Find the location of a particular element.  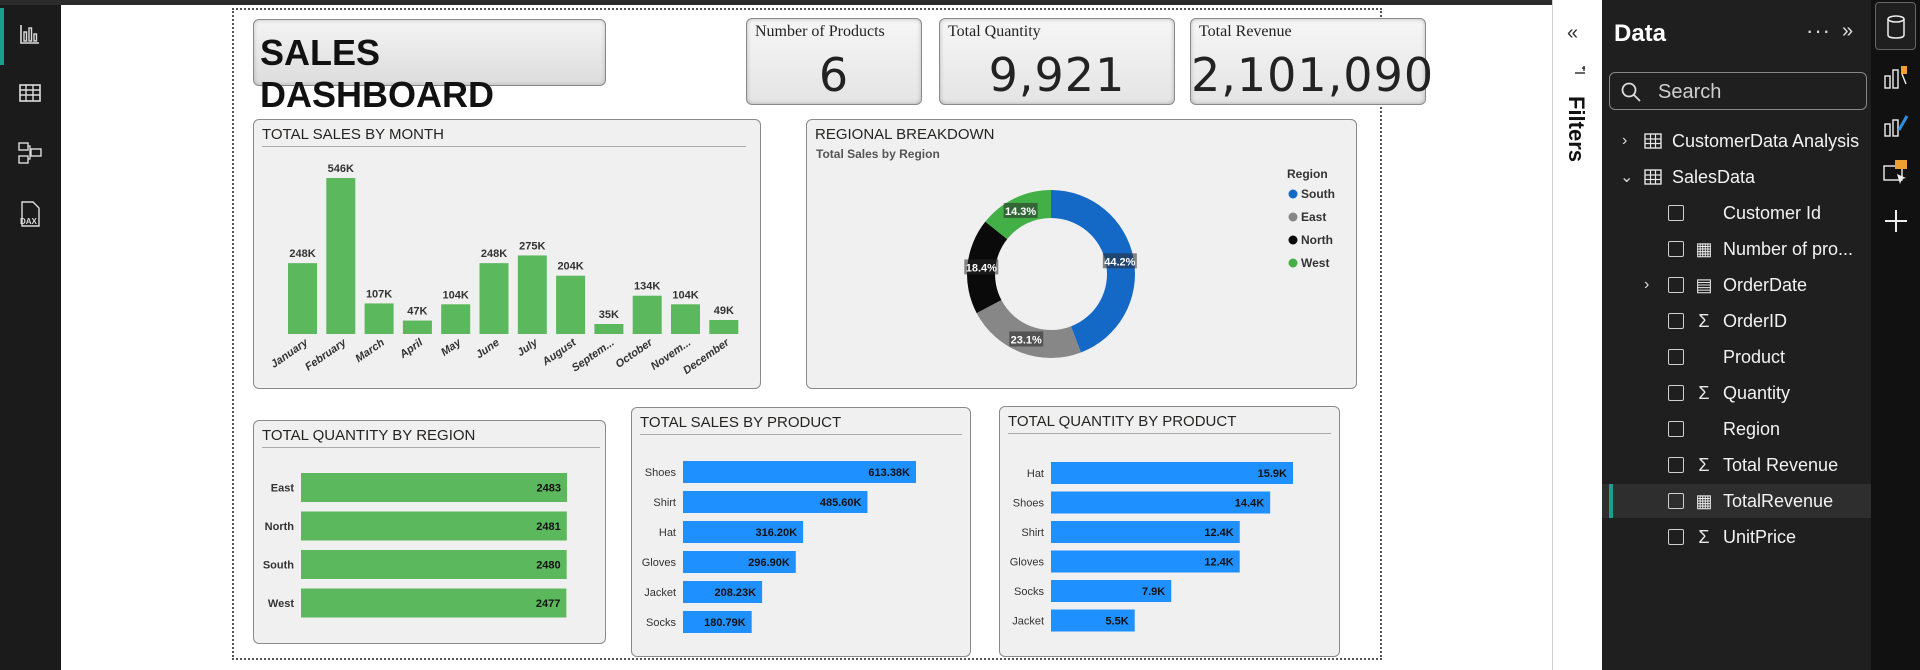

category-label: Shoes is located at coordinates (661, 473).